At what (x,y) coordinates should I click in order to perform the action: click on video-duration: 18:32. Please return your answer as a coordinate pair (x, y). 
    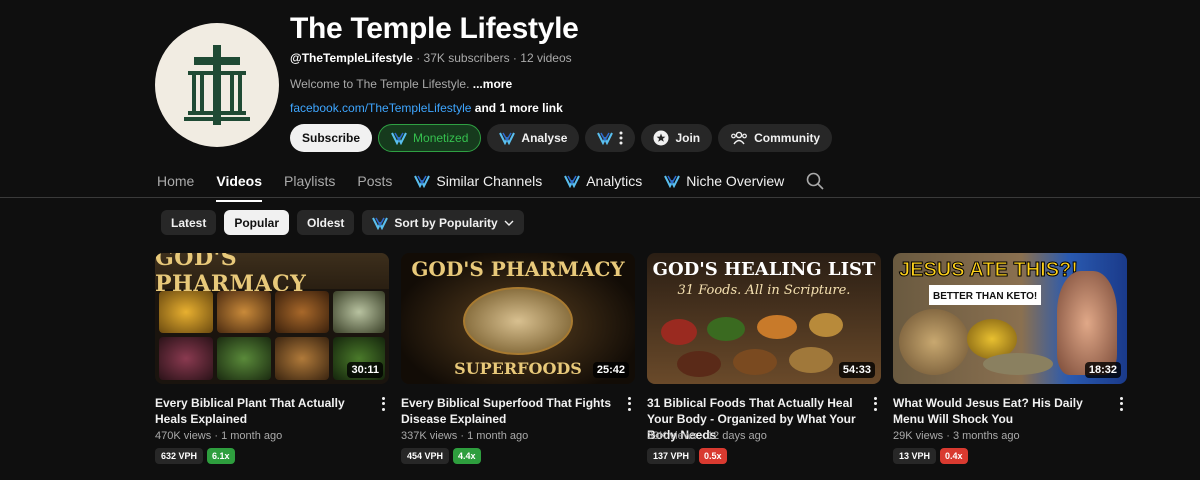
    Looking at the image, I should click on (1102, 370).